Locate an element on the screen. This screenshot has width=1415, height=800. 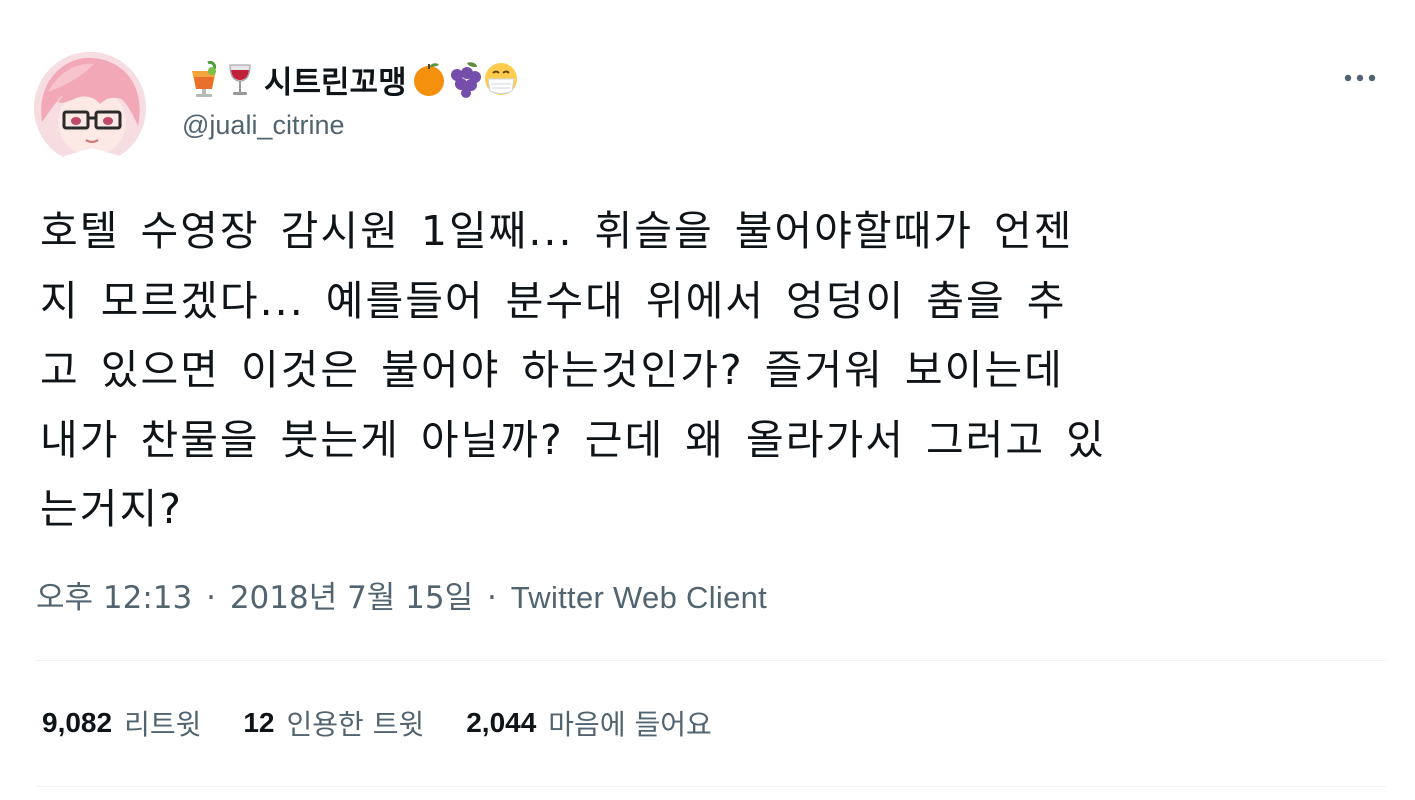
retweets-count: 9,082 is located at coordinates (77, 722).